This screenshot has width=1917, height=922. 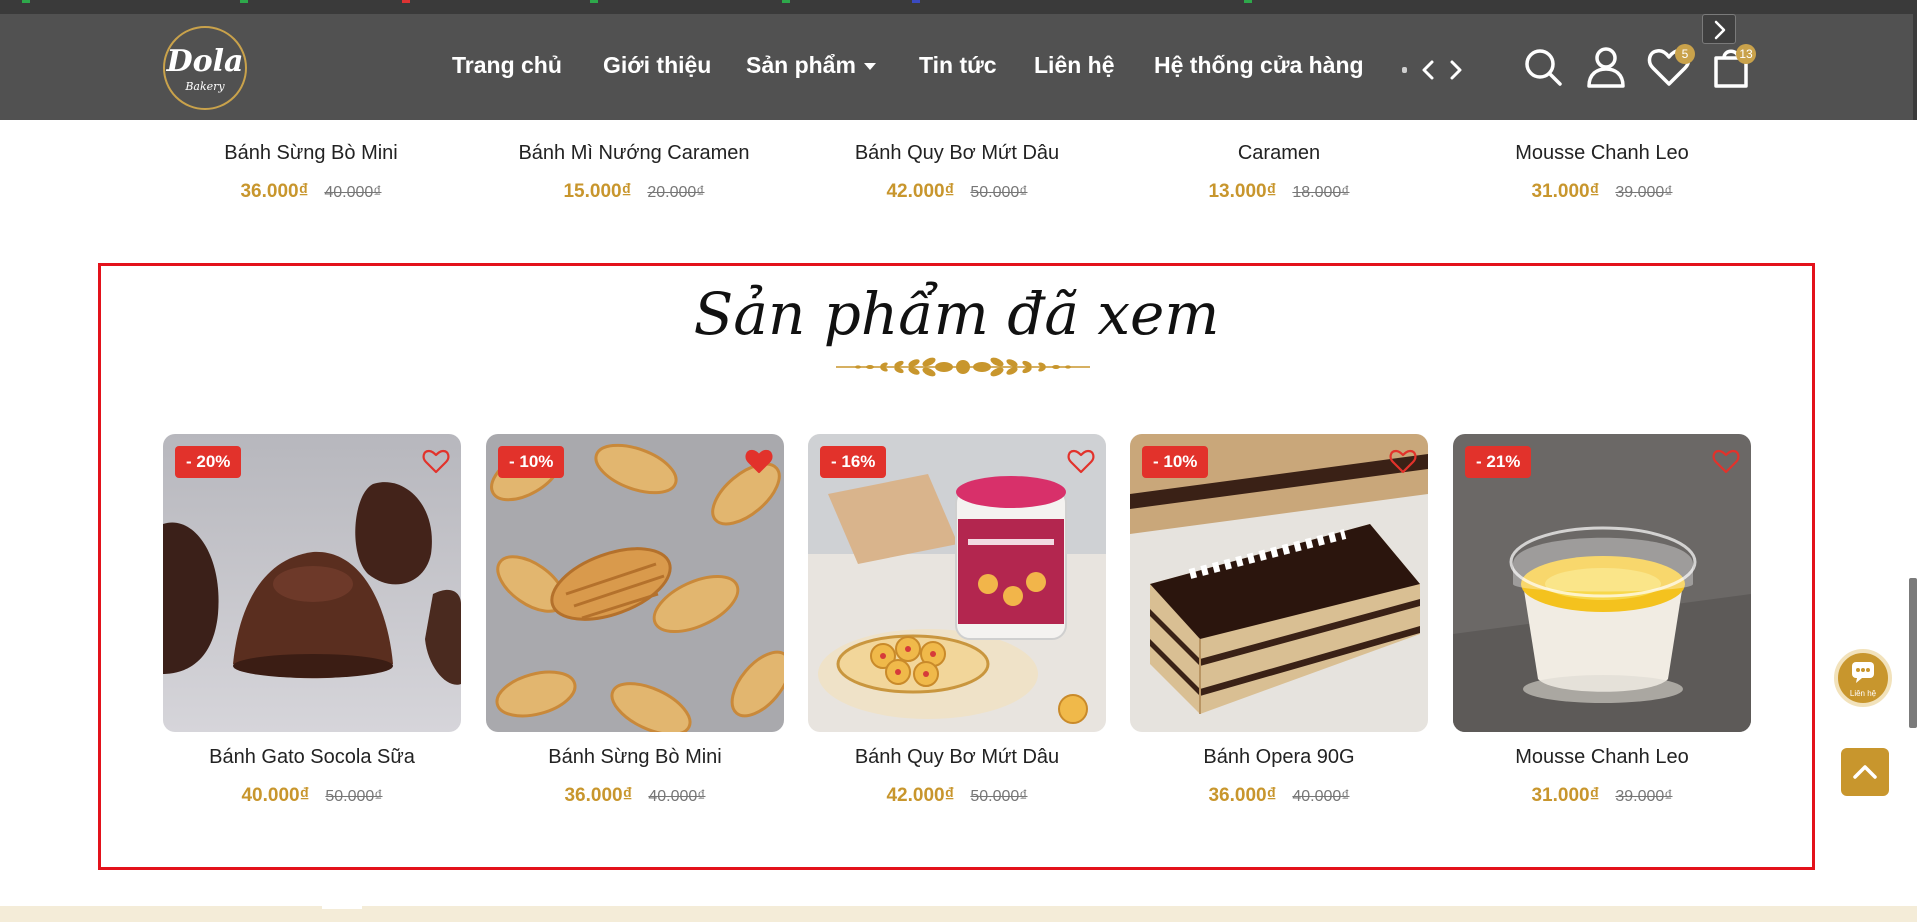 What do you see at coordinates (1863, 672) in the screenshot?
I see `chat-icon` at bounding box center [1863, 672].